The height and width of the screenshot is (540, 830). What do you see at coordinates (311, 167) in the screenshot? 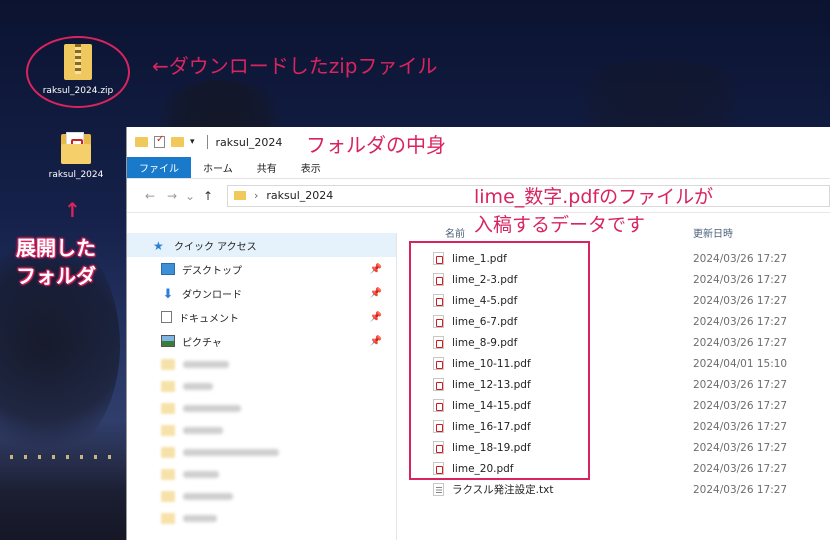
I see `tab-view: 表示` at bounding box center [311, 167].